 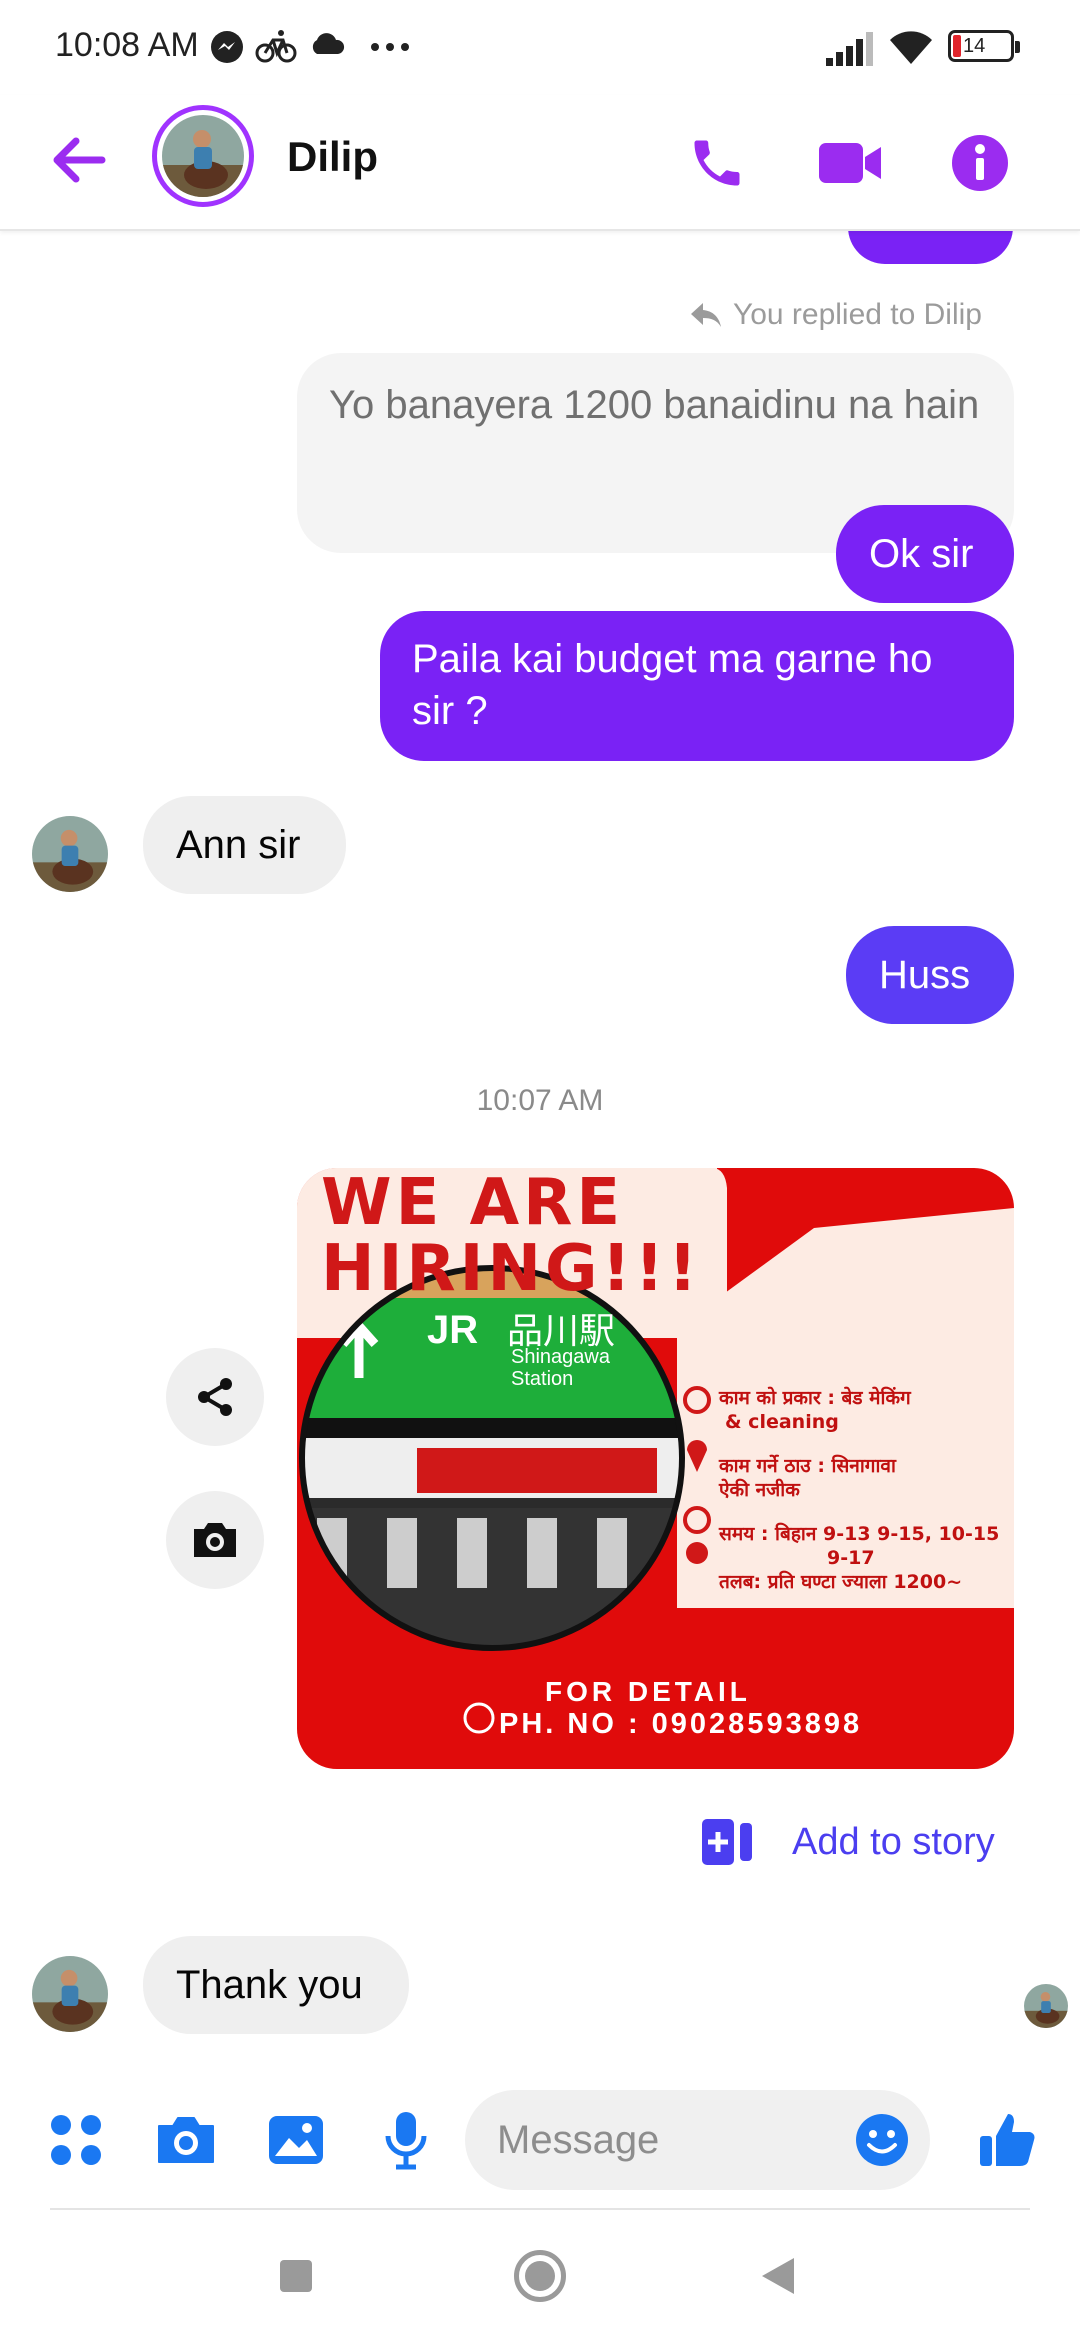 I want to click on message-text: Ann sir, so click(x=238, y=845).